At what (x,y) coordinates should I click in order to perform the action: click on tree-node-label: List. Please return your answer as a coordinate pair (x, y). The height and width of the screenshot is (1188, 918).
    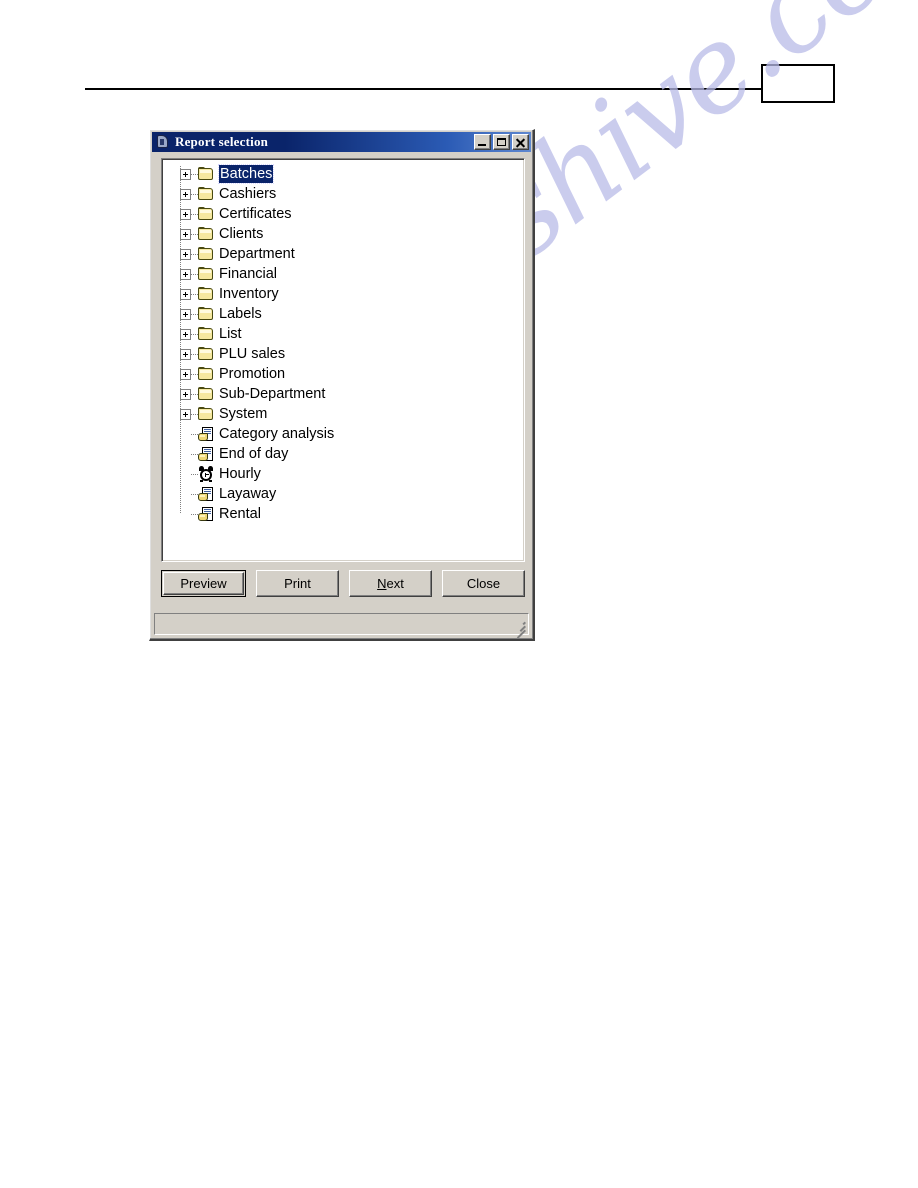
    Looking at the image, I should click on (230, 334).